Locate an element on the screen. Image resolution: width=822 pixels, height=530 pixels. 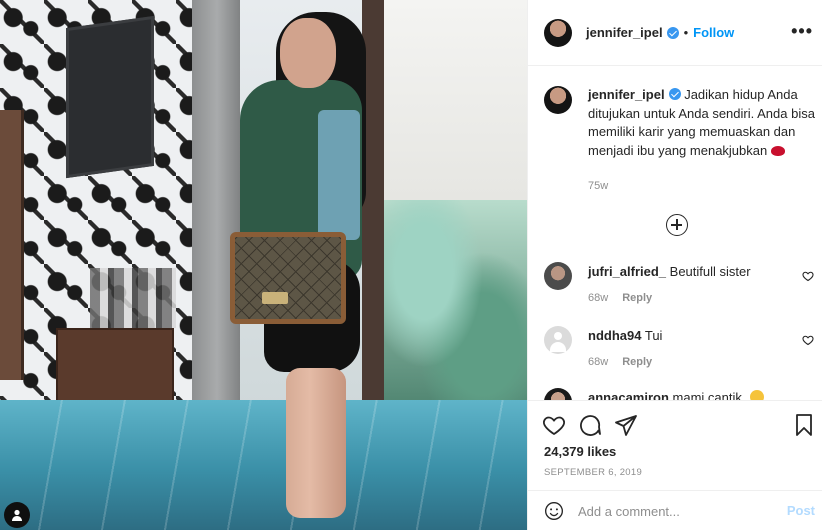
comment-item: annacamiron mami cantik is located at coordinates (679, 394).